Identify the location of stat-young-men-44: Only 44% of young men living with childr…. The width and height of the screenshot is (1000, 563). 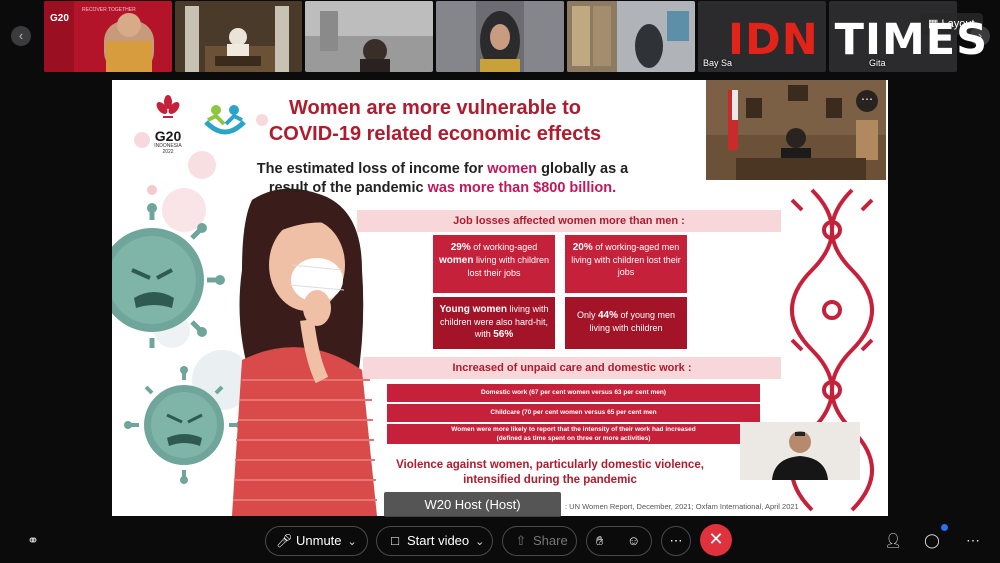
(626, 323).